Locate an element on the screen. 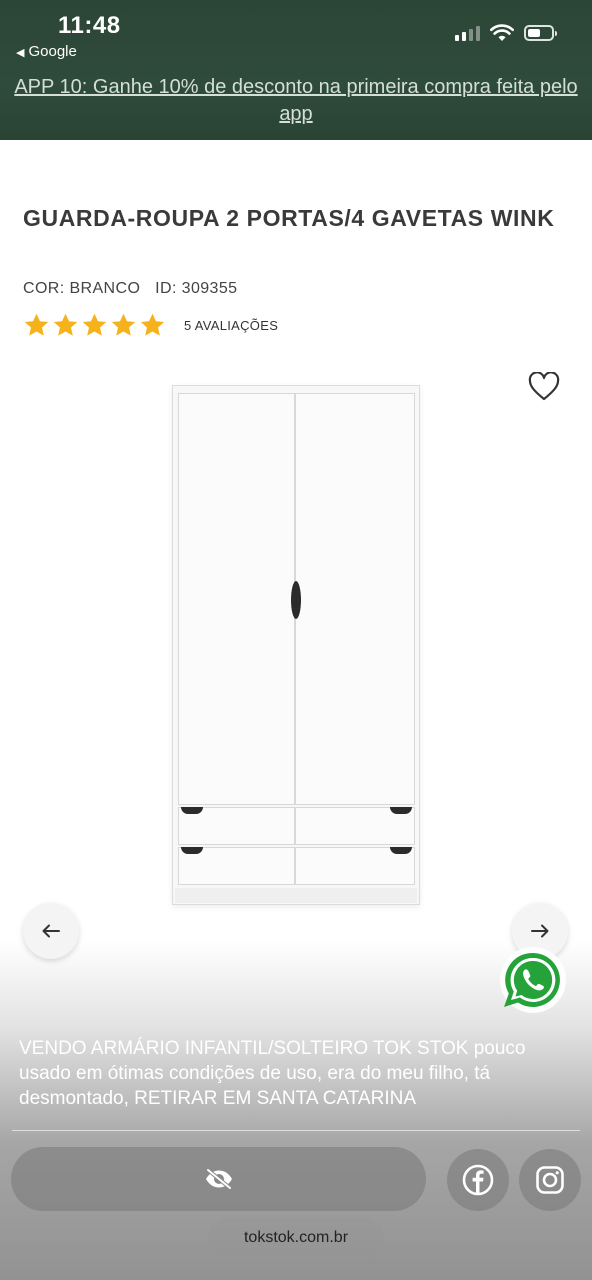 This screenshot has height=1280, width=592. instagram-icon is located at coordinates (550, 1180).